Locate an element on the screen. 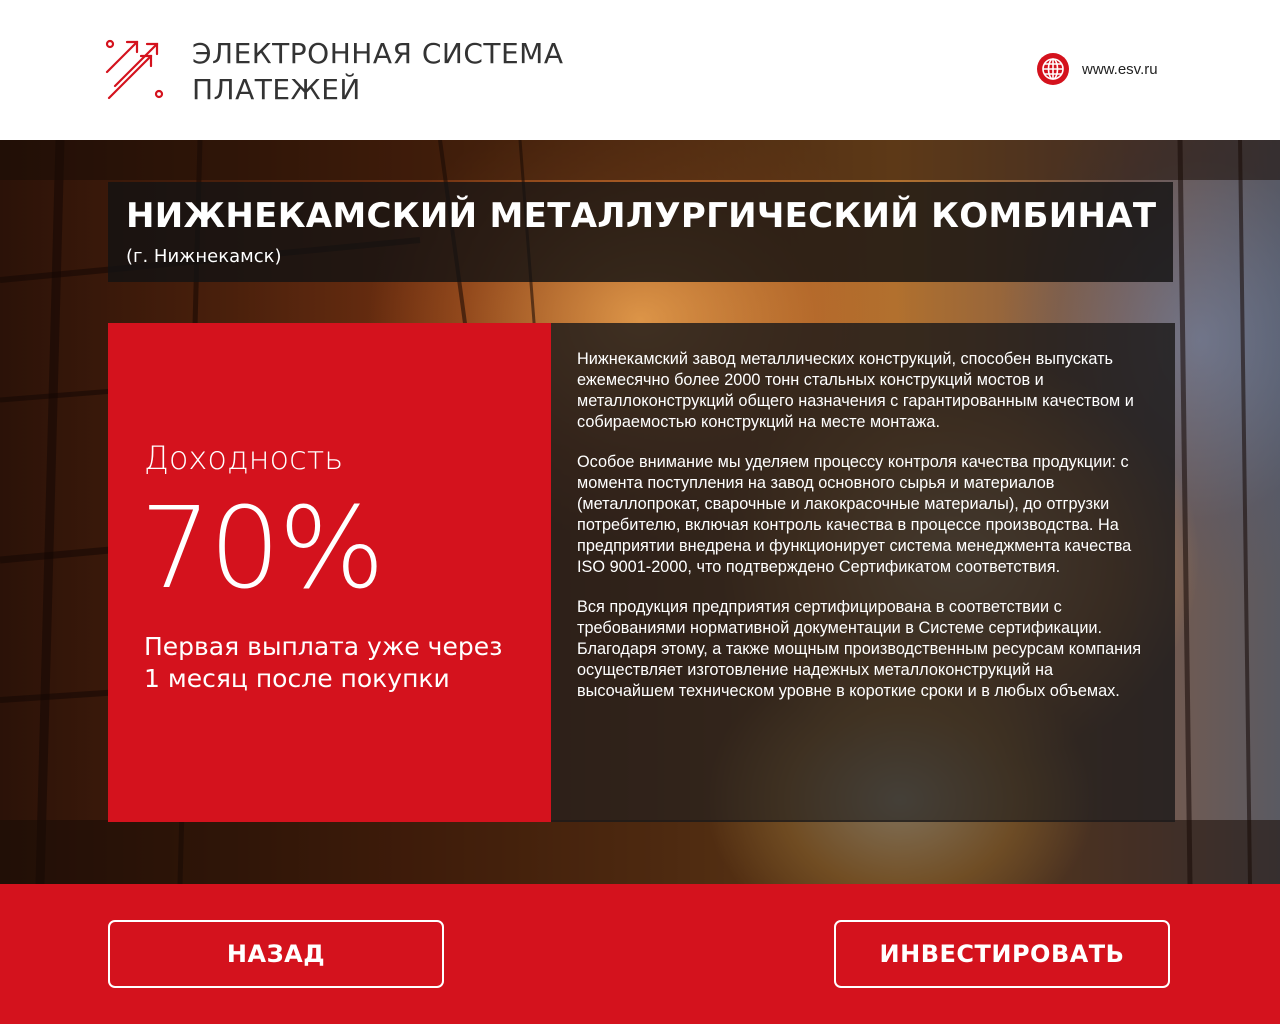  header: ЭЛЕКТРОННАЯ СИСТЕМА ПЛАТЕЖЕЙ www.esv.ru is located at coordinates (640, 70).